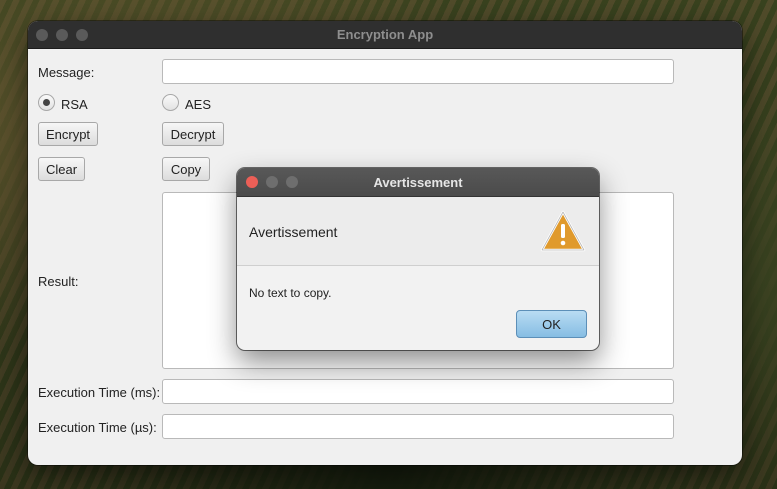 The width and height of the screenshot is (777, 489). What do you see at coordinates (66, 72) in the screenshot?
I see `message-label: Message:` at bounding box center [66, 72].